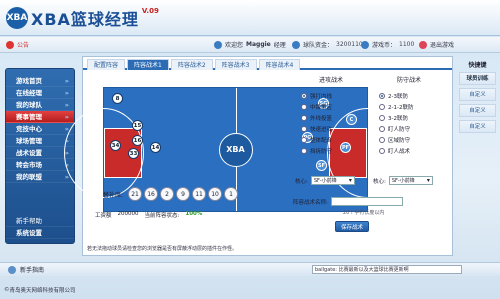 The image size is (500, 299). Describe the element at coordinates (215, 194) in the screenshot. I see `bench-number: 10` at that location.